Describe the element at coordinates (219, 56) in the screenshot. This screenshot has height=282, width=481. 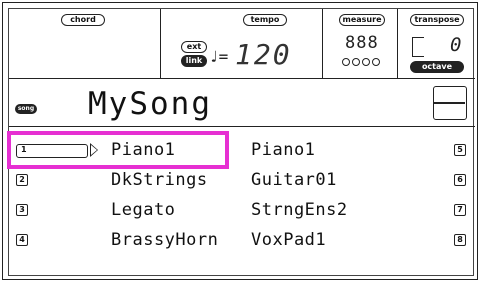
I see `note-icon: ♩=` at that location.